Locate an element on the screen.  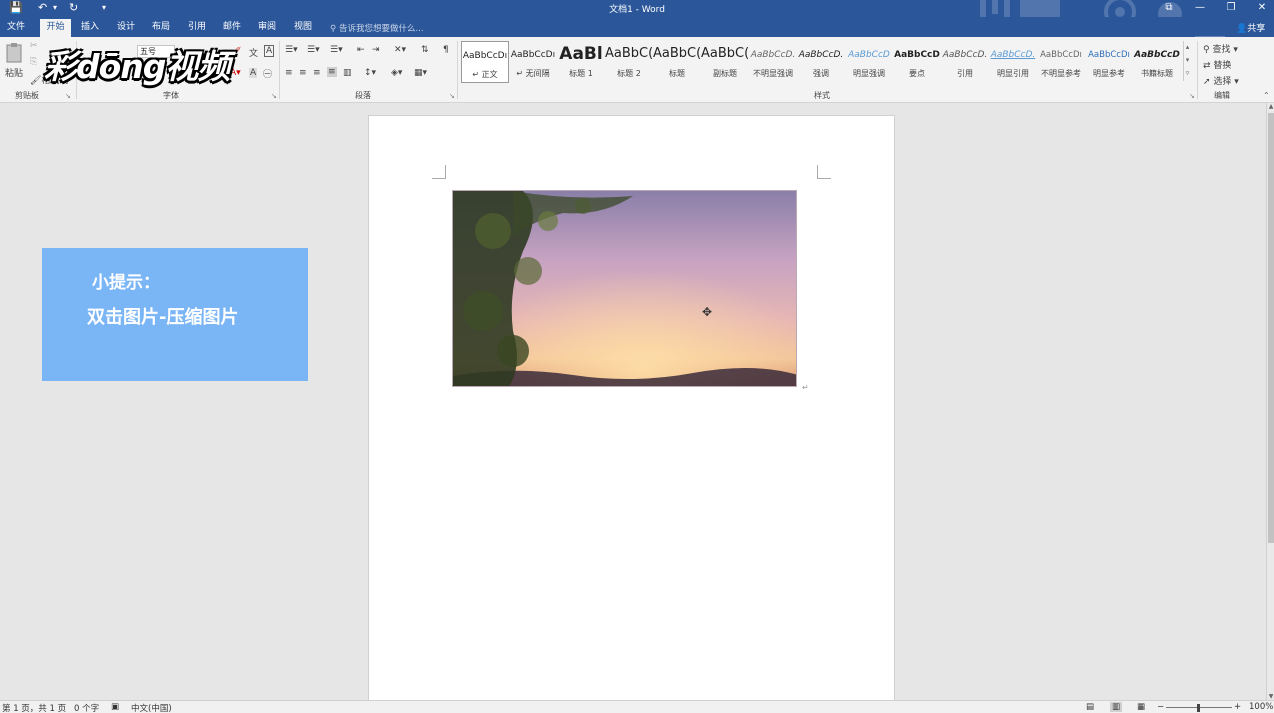
replace-button: ⇄ 替换 is located at coordinates (1217, 64).